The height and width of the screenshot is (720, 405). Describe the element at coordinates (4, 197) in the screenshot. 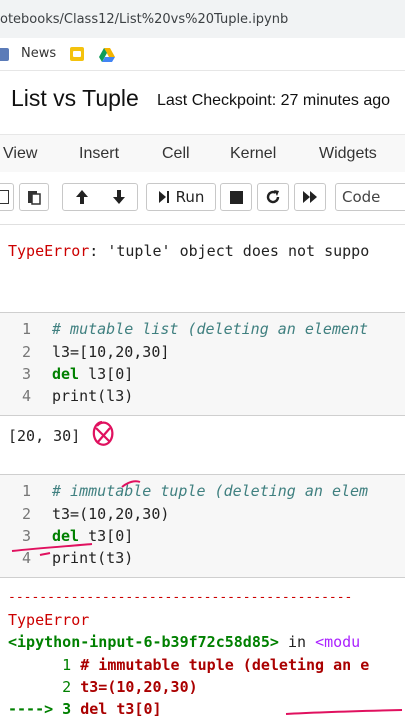

I see `copy-icon` at that location.